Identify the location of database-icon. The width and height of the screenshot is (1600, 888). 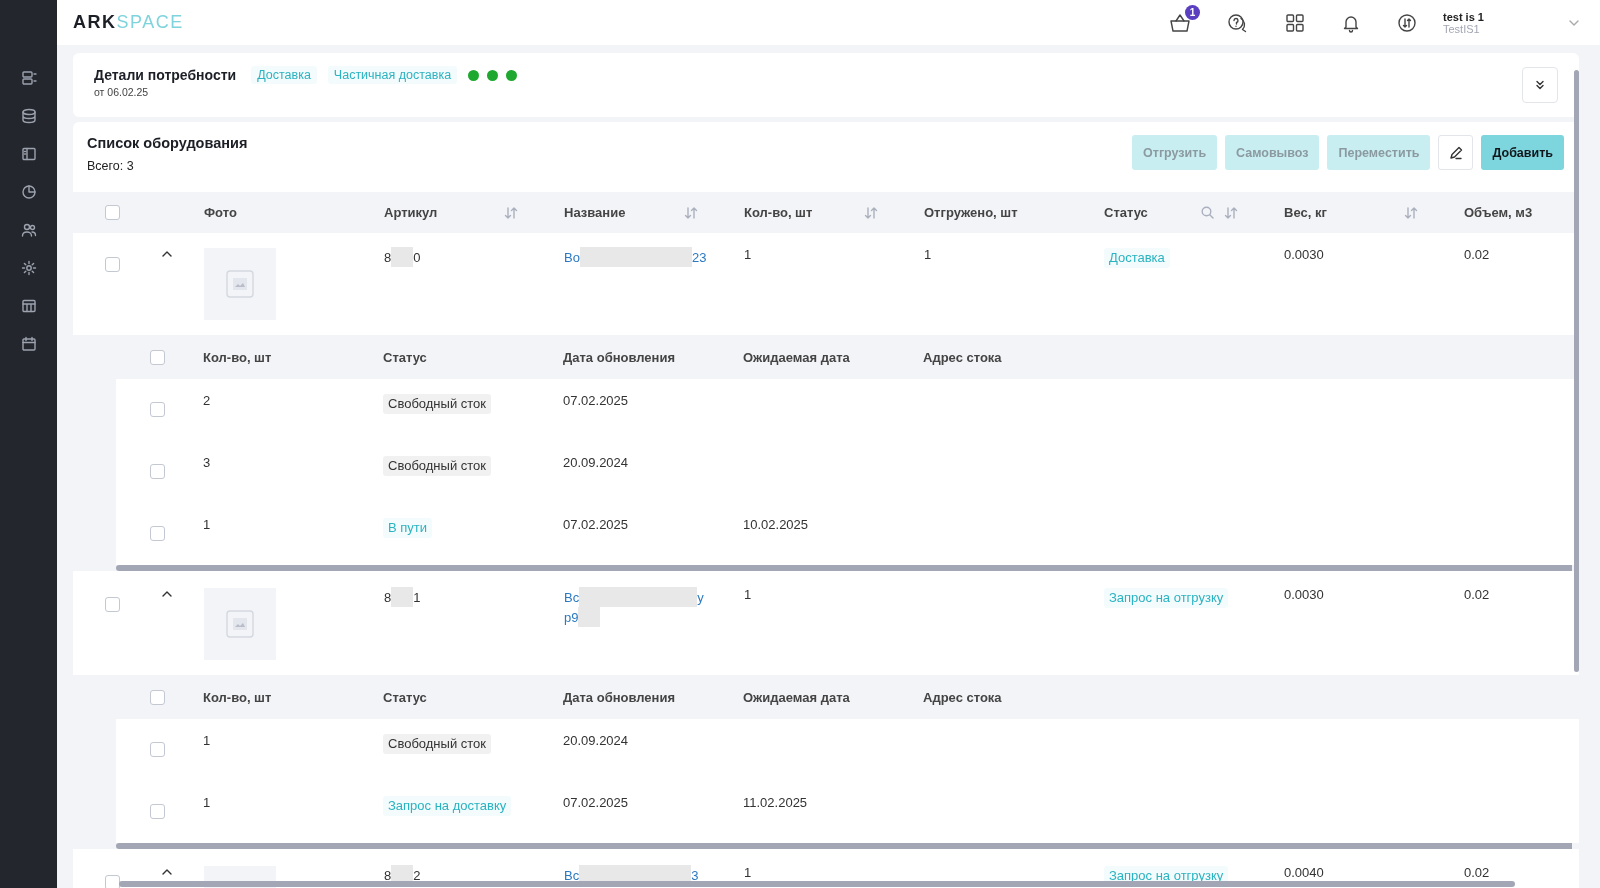
(28, 116).